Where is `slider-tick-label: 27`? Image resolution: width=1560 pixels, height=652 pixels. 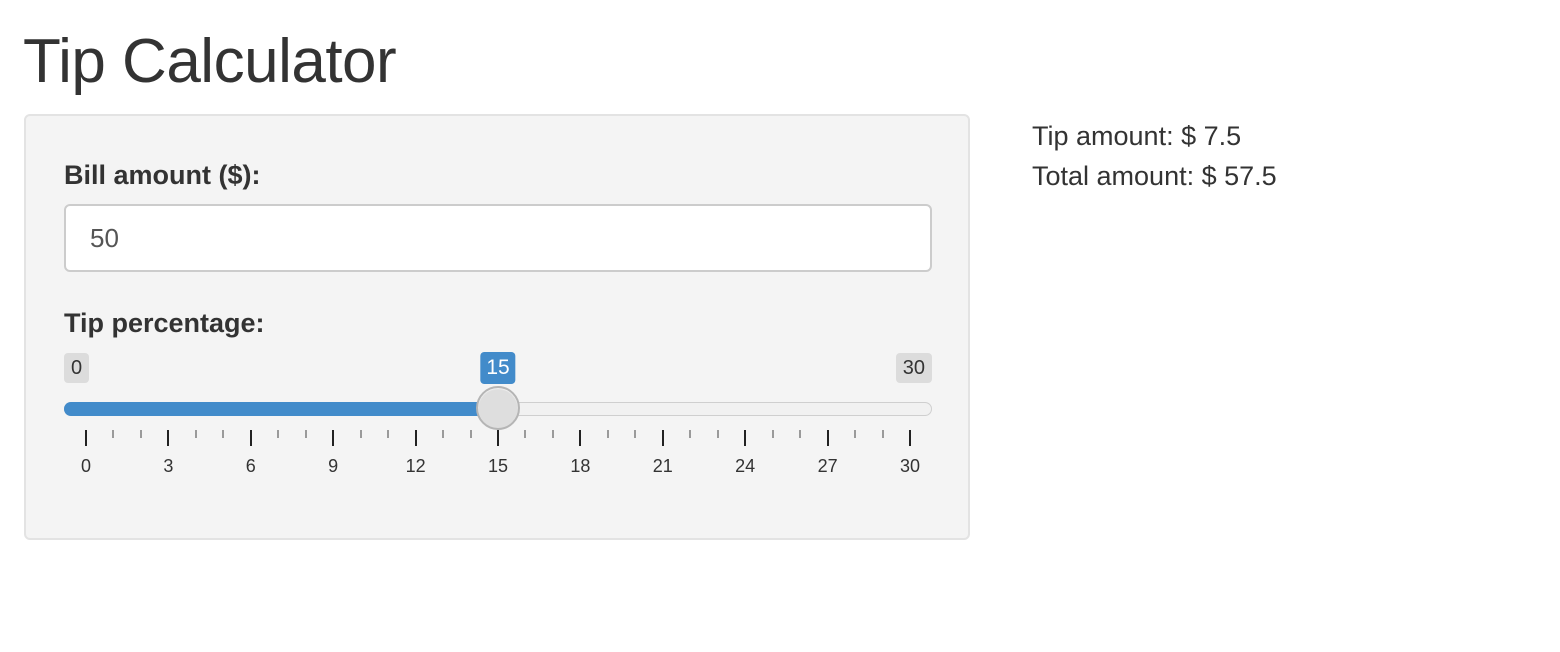
slider-tick-label: 27 is located at coordinates (827, 466).